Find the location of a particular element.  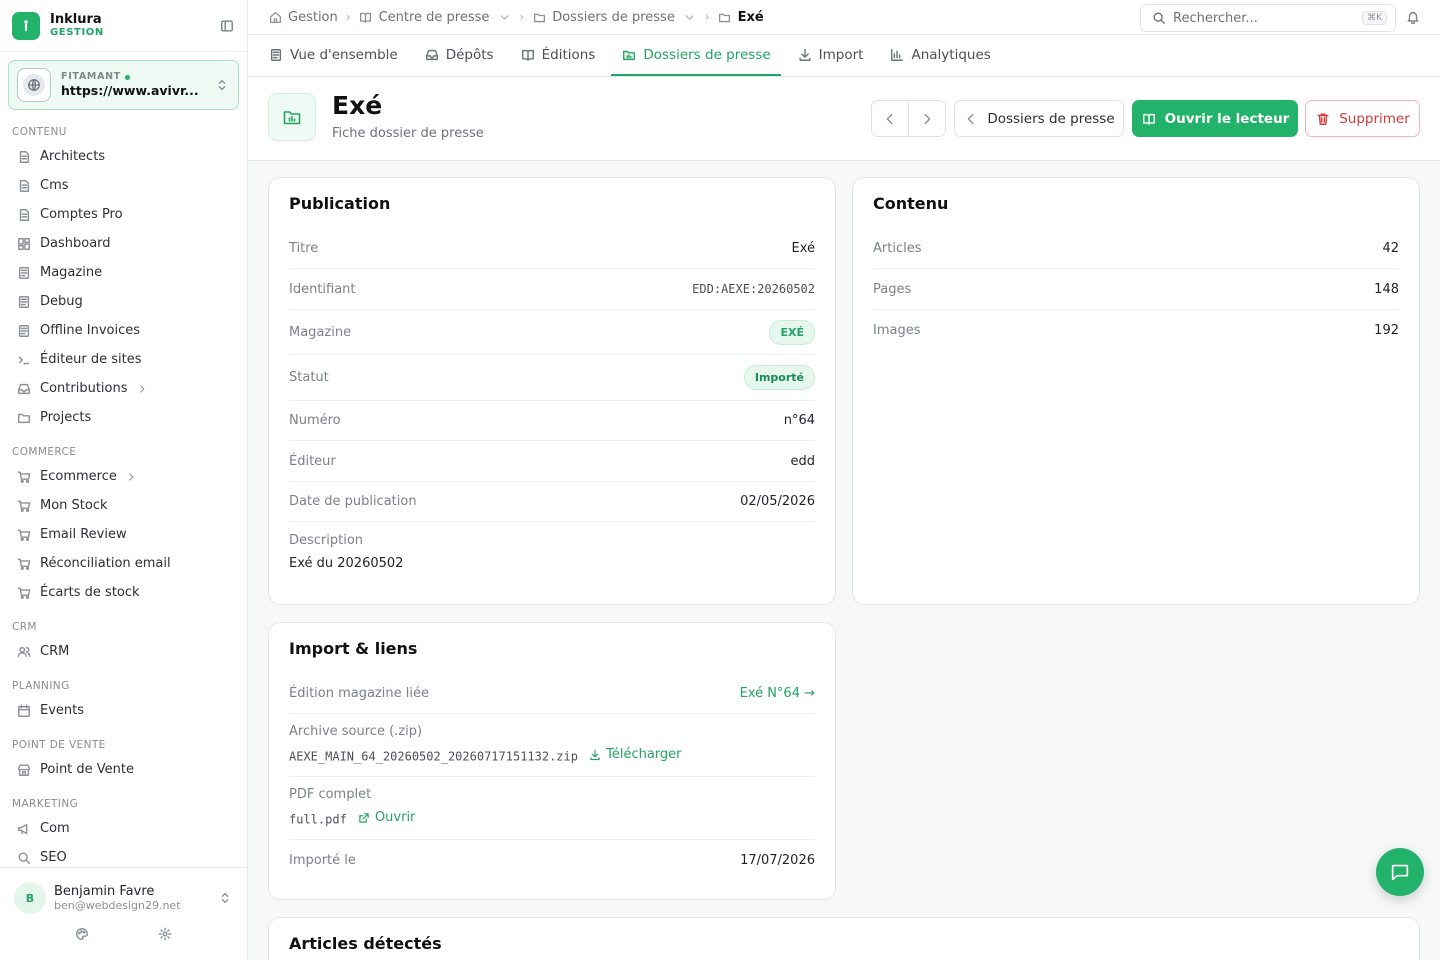

field-numero: Numéro n°64 is located at coordinates (552, 421).